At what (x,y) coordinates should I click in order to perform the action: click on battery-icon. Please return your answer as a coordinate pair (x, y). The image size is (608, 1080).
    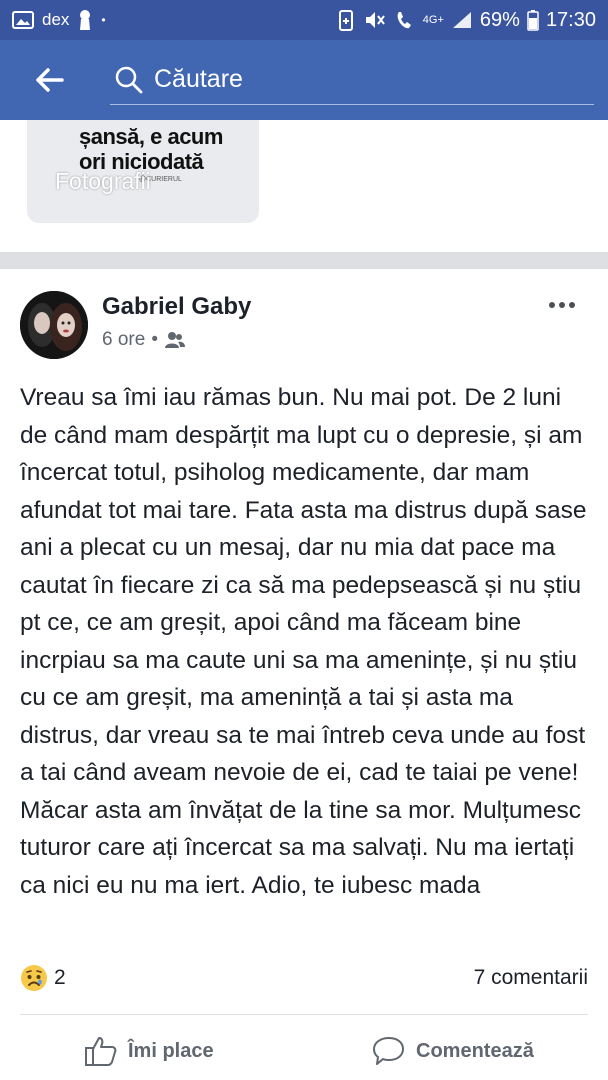
    Looking at the image, I should click on (533, 20).